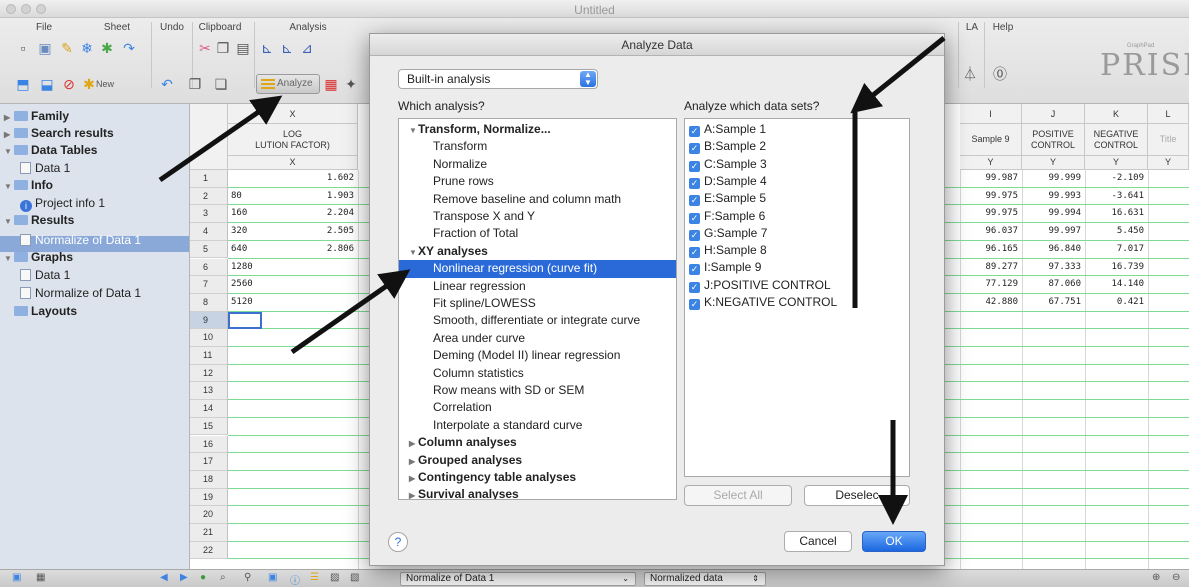 The height and width of the screenshot is (587, 1189). What do you see at coordinates (537, 492) in the screenshot?
I see `analysis-category: ▶ Survival analyses` at bounding box center [537, 492].